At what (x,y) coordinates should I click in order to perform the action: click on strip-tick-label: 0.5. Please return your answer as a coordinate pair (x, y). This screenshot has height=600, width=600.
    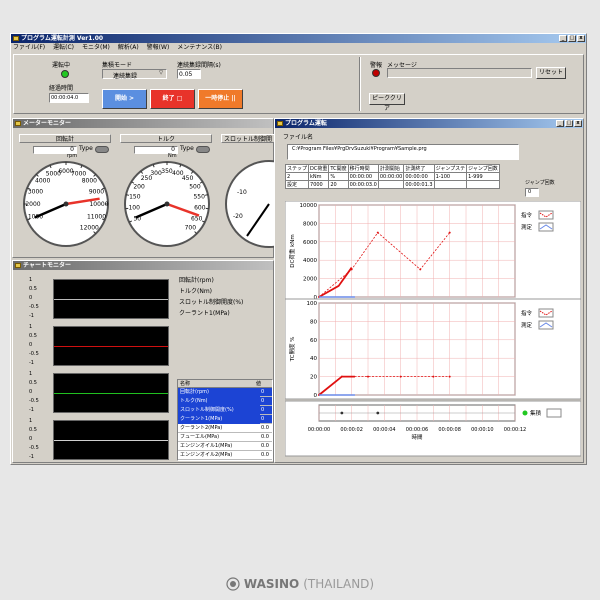
    Looking at the image, I should click on (33, 289).